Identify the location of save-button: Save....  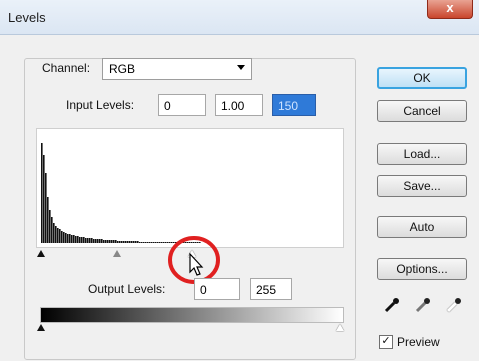
(422, 186).